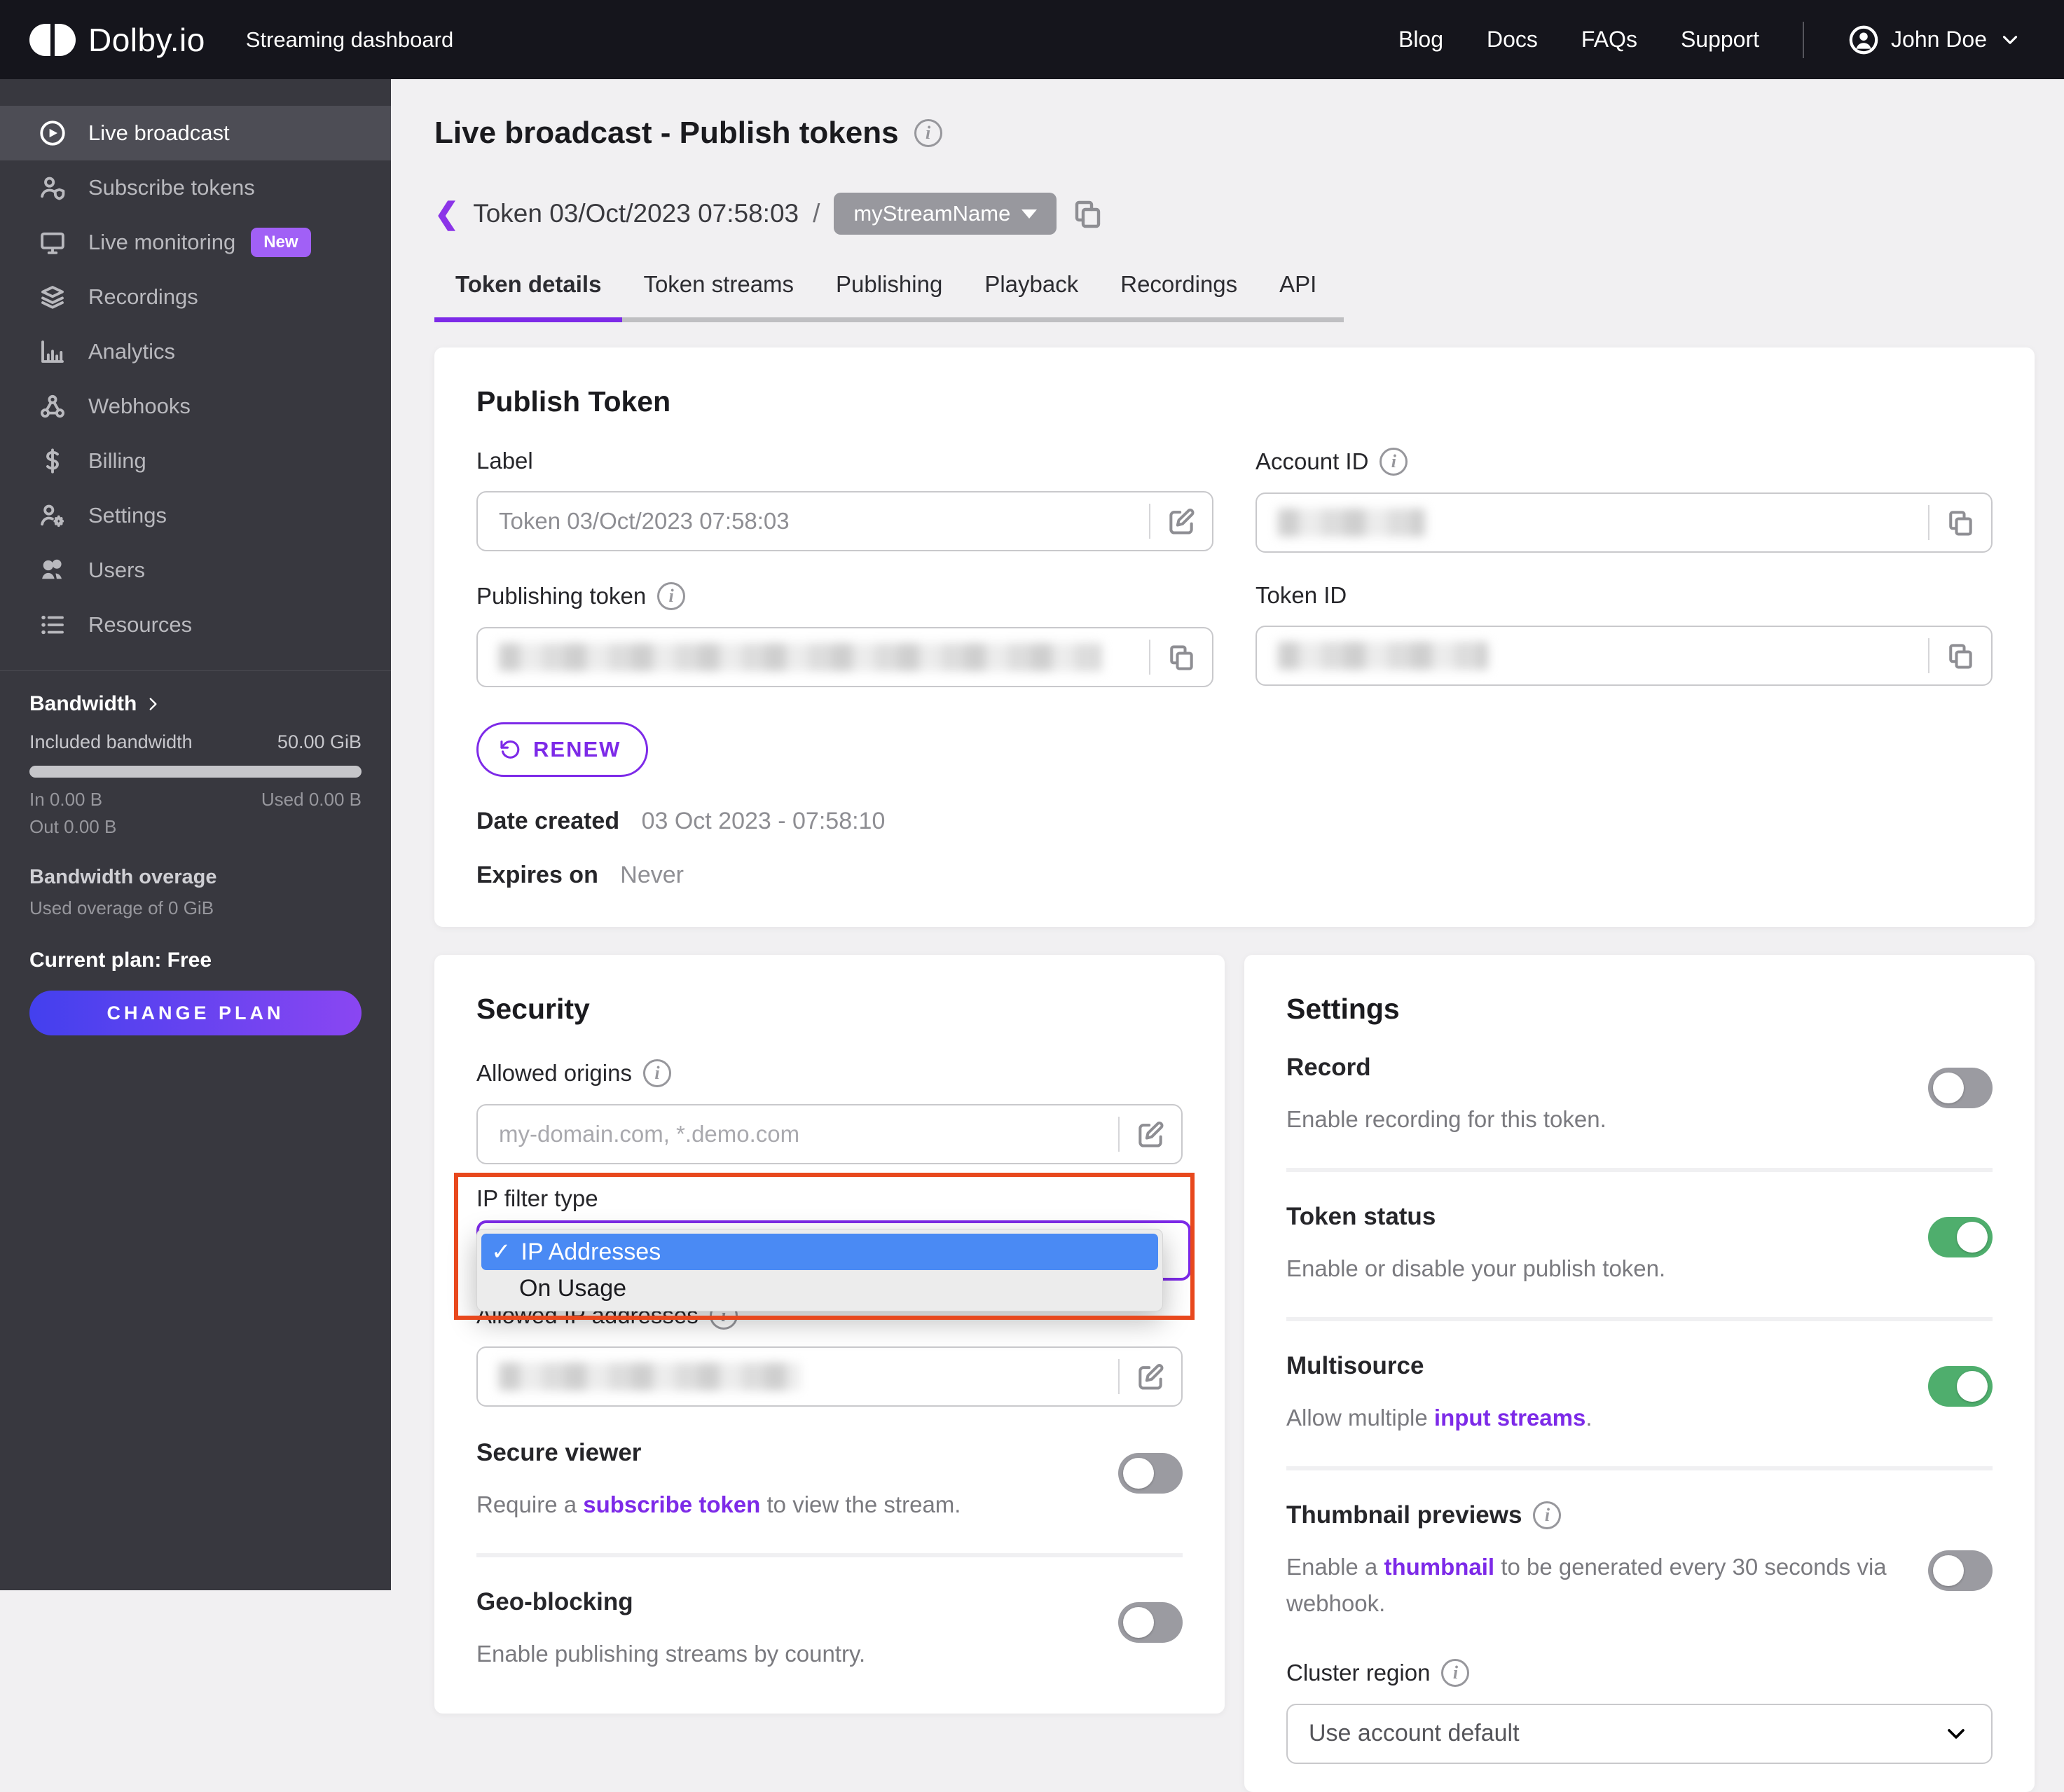 The image size is (2064, 1792). I want to click on sidebar-item-live-broadcast: Live broadcast, so click(196, 133).